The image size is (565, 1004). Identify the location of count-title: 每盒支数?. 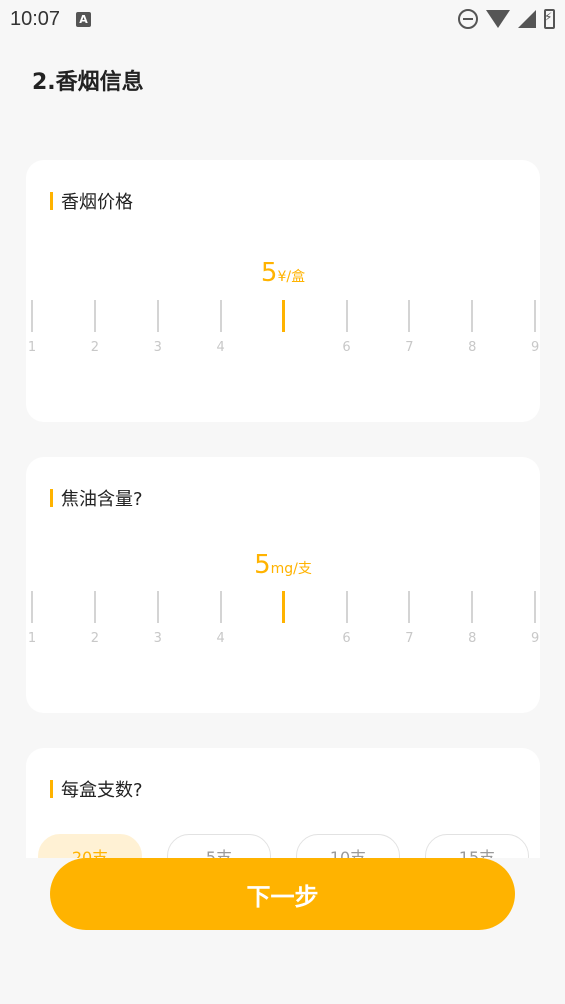
(102, 790).